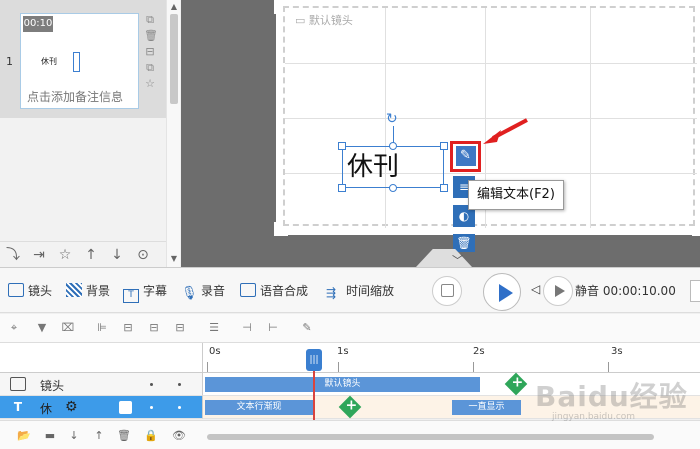 This screenshot has height=449, width=700. I want to click on tts-button: 语音合成, so click(274, 291).